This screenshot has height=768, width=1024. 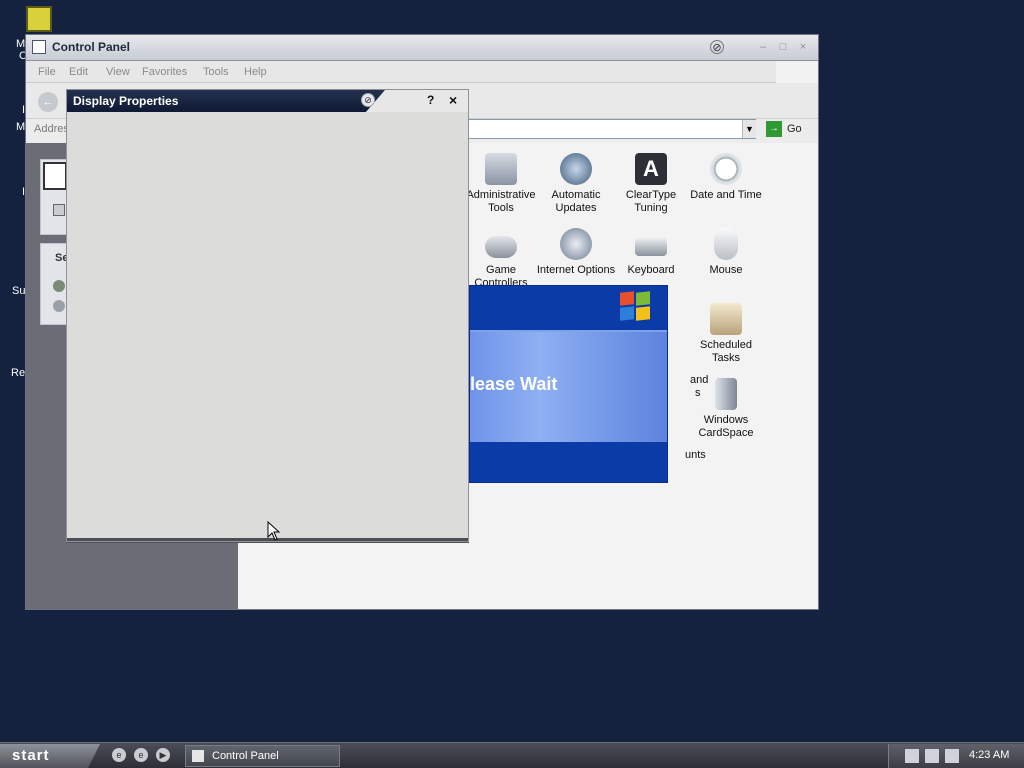 I want to click on quicklaunch-media-icon: ▶, so click(x=163, y=755).